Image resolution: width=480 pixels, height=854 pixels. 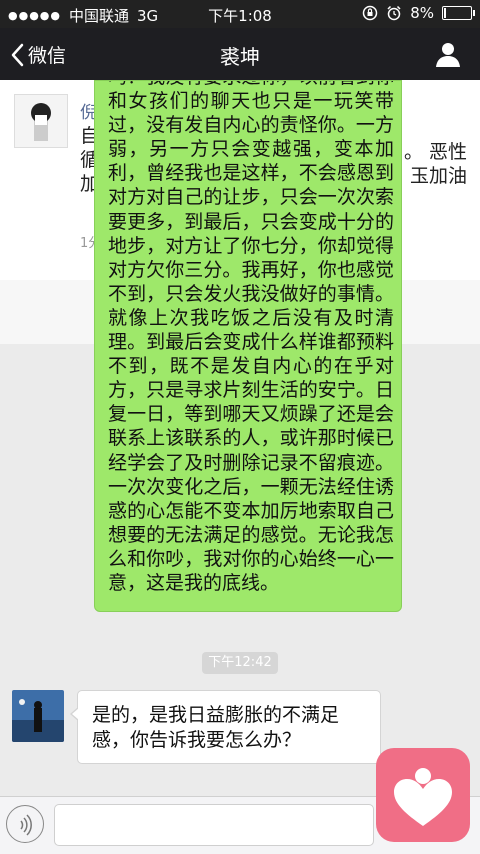 What do you see at coordinates (240, 663) in the screenshot?
I see `message-timestamp: 下午12:42` at bounding box center [240, 663].